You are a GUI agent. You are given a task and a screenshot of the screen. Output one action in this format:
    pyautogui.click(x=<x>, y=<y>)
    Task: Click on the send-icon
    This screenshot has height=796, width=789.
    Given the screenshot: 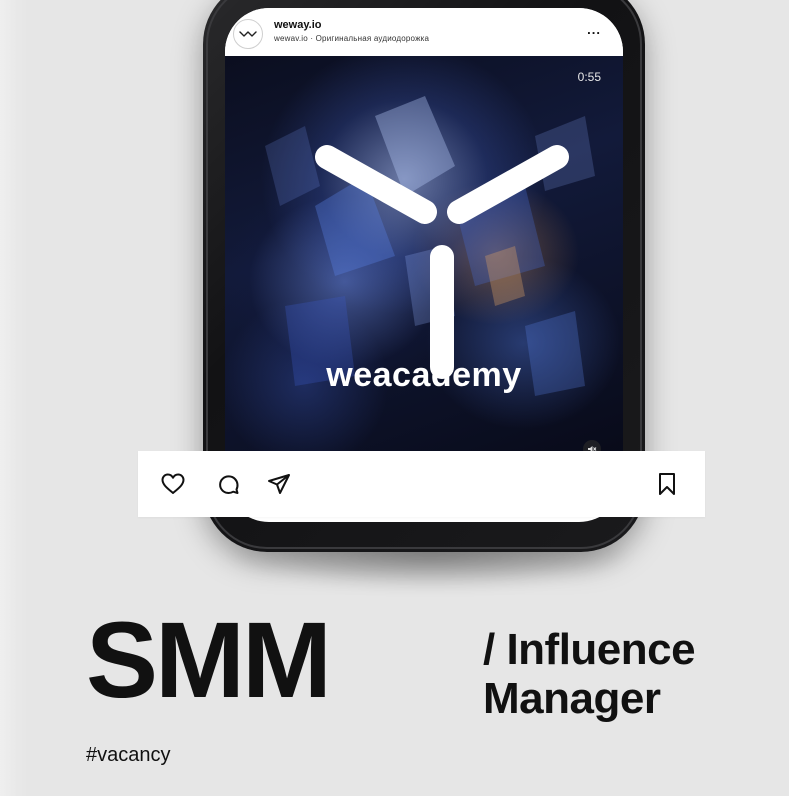 What is the action you would take?
    pyautogui.click(x=279, y=484)
    